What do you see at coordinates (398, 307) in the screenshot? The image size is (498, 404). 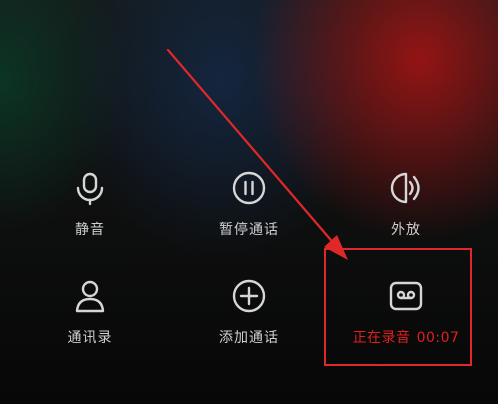 I see `annotation-highlight-box` at bounding box center [398, 307].